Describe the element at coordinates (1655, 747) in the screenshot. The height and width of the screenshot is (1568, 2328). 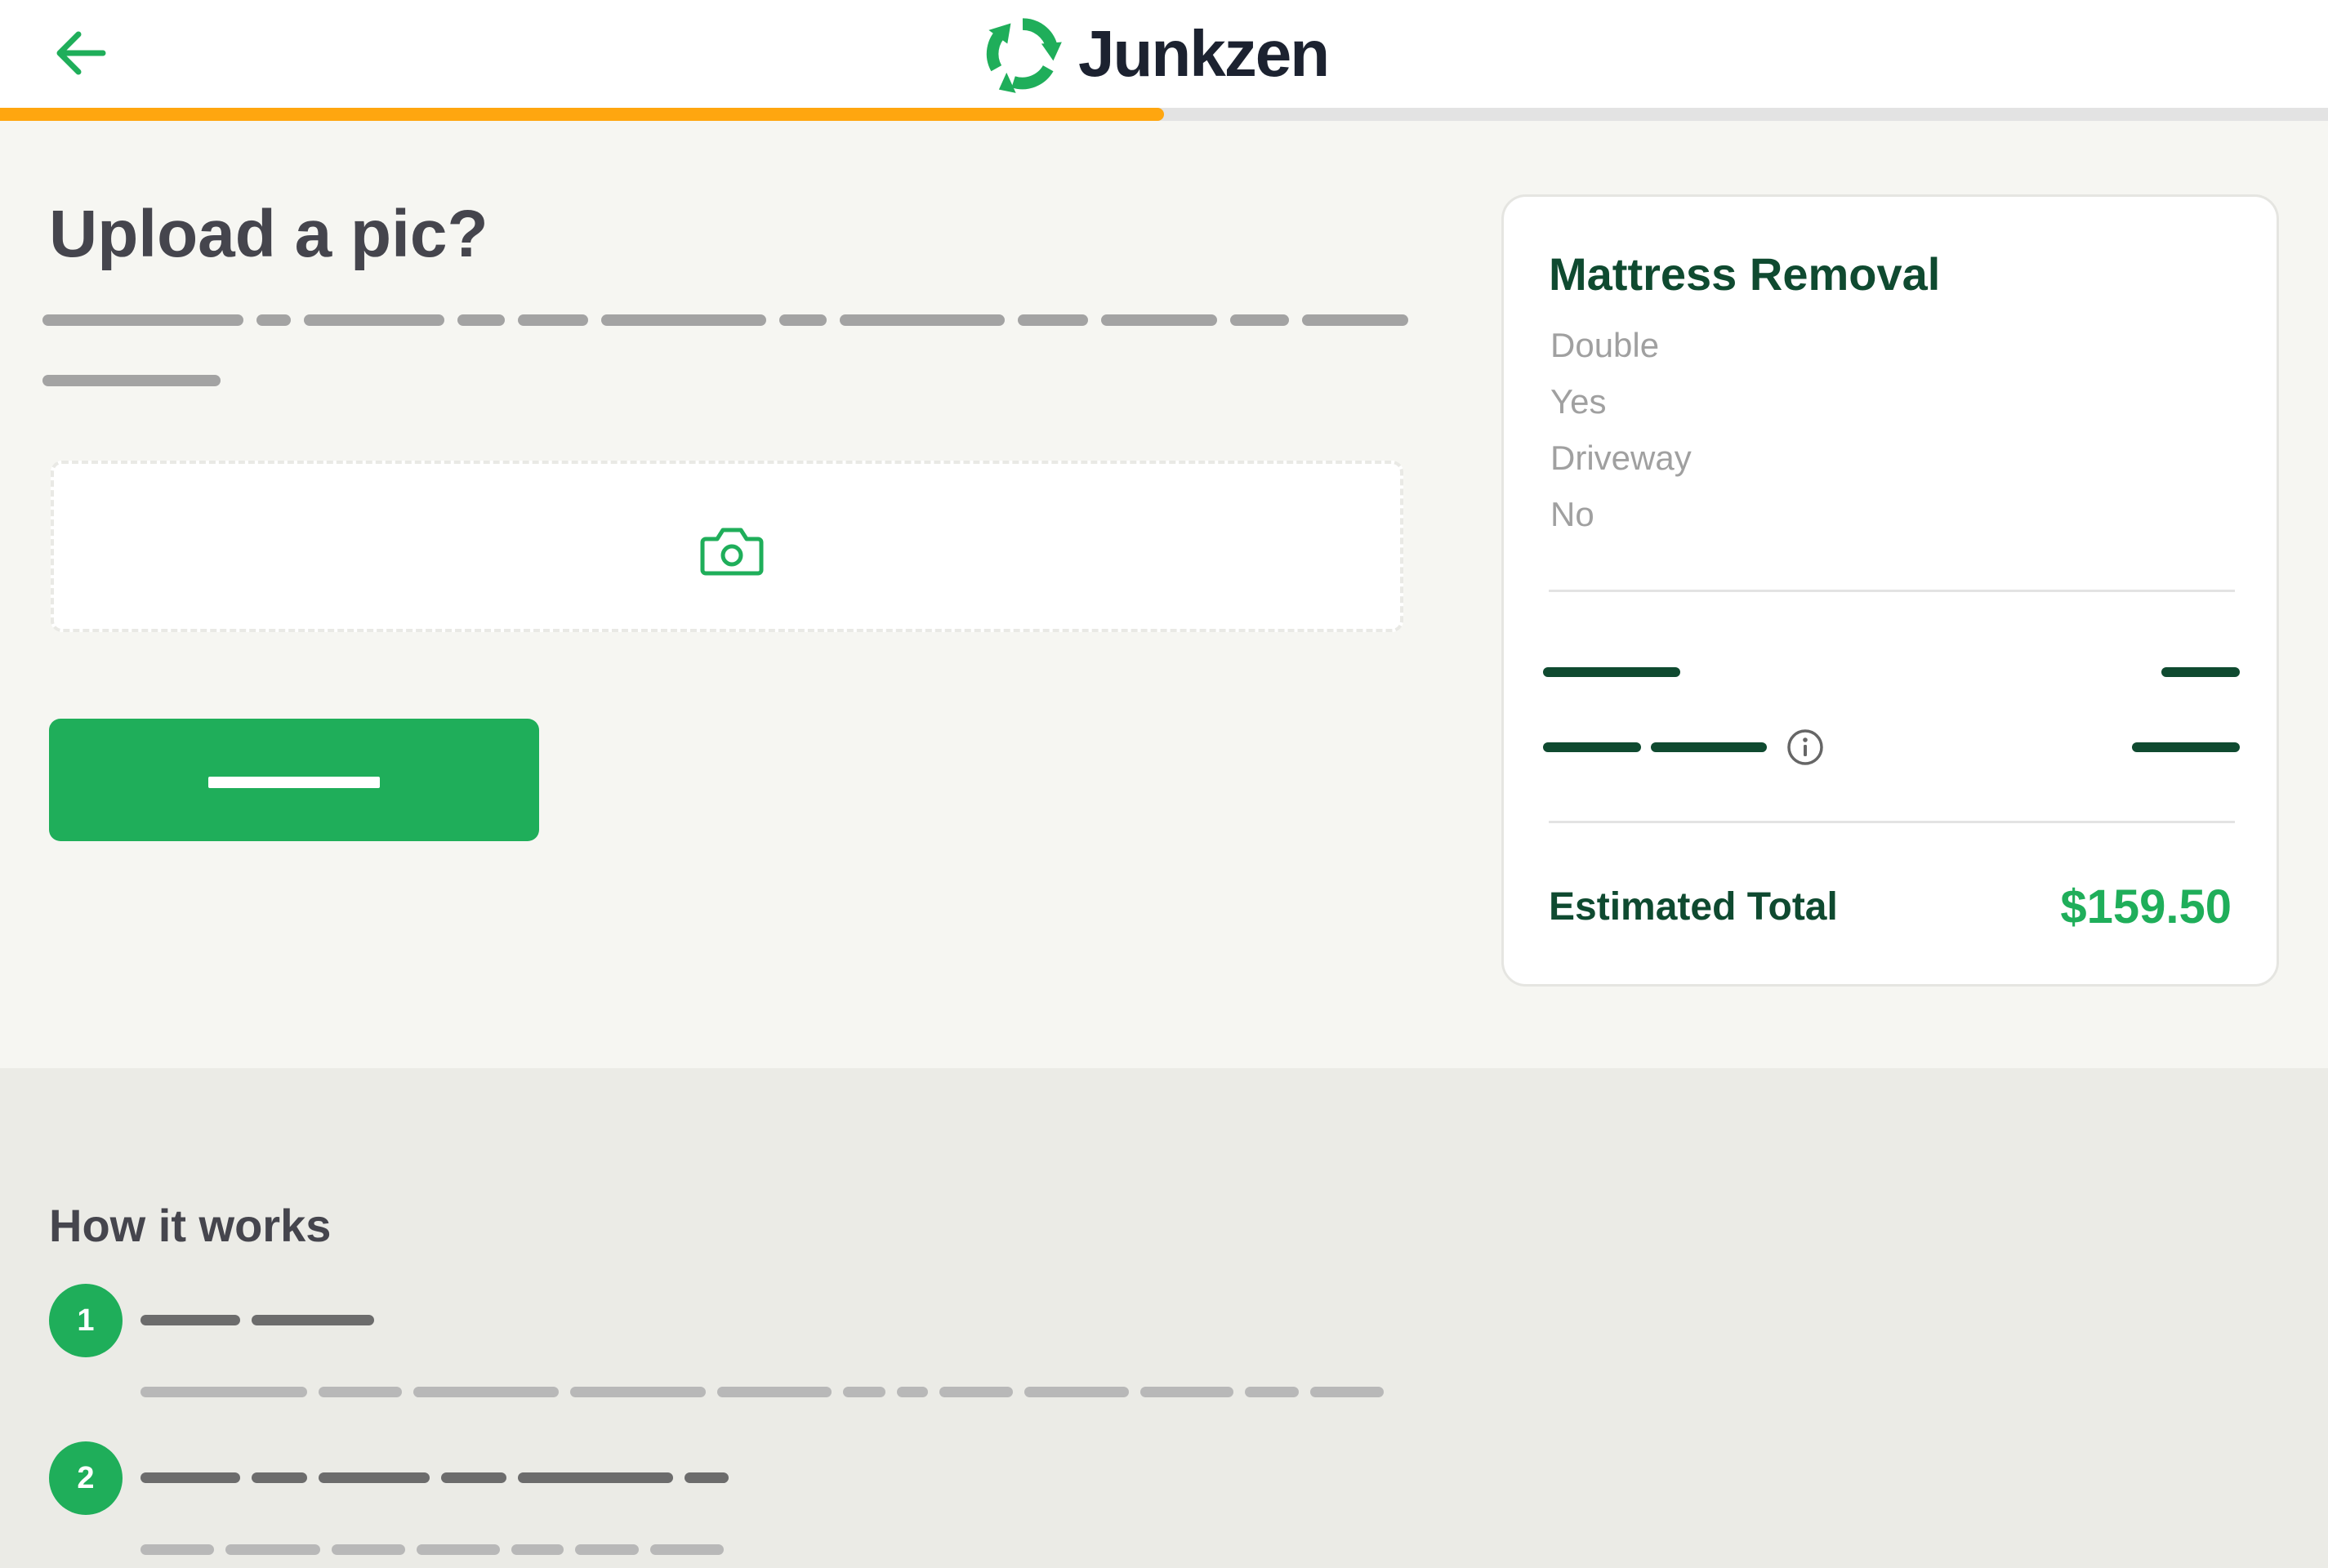
I see `fee-item-label` at that location.